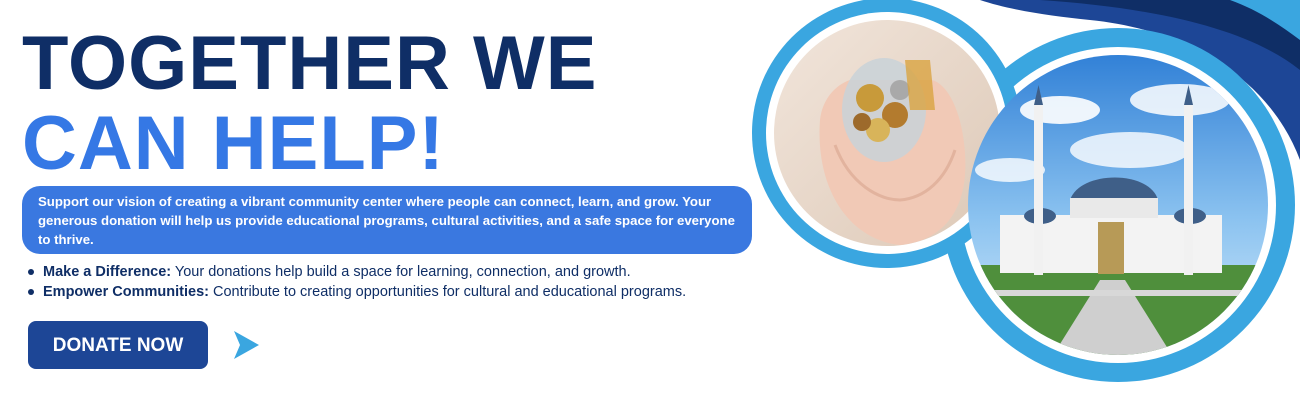 The height and width of the screenshot is (400, 1300). Describe the element at coordinates (107, 272) in the screenshot. I see `benefit-title: Make a Difference:` at that location.